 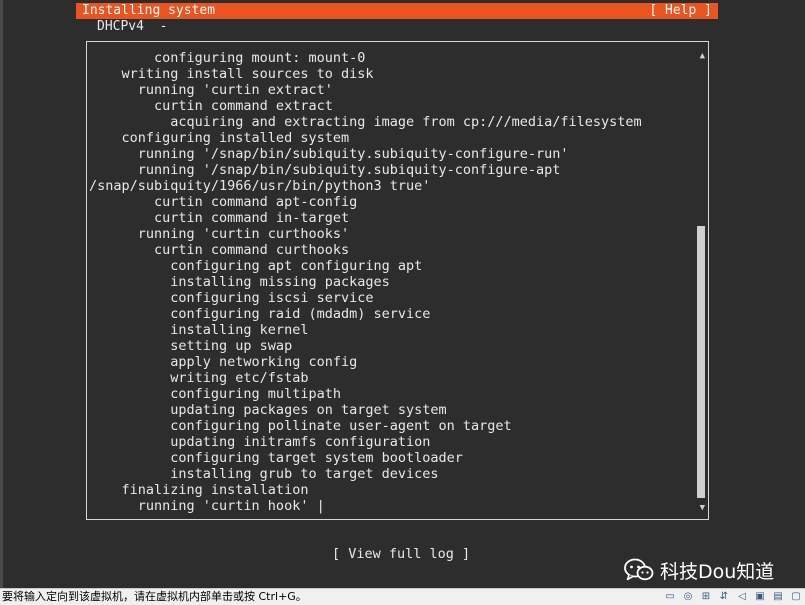 What do you see at coordinates (199, 330) in the screenshot?
I see `log-line: installing kernel` at bounding box center [199, 330].